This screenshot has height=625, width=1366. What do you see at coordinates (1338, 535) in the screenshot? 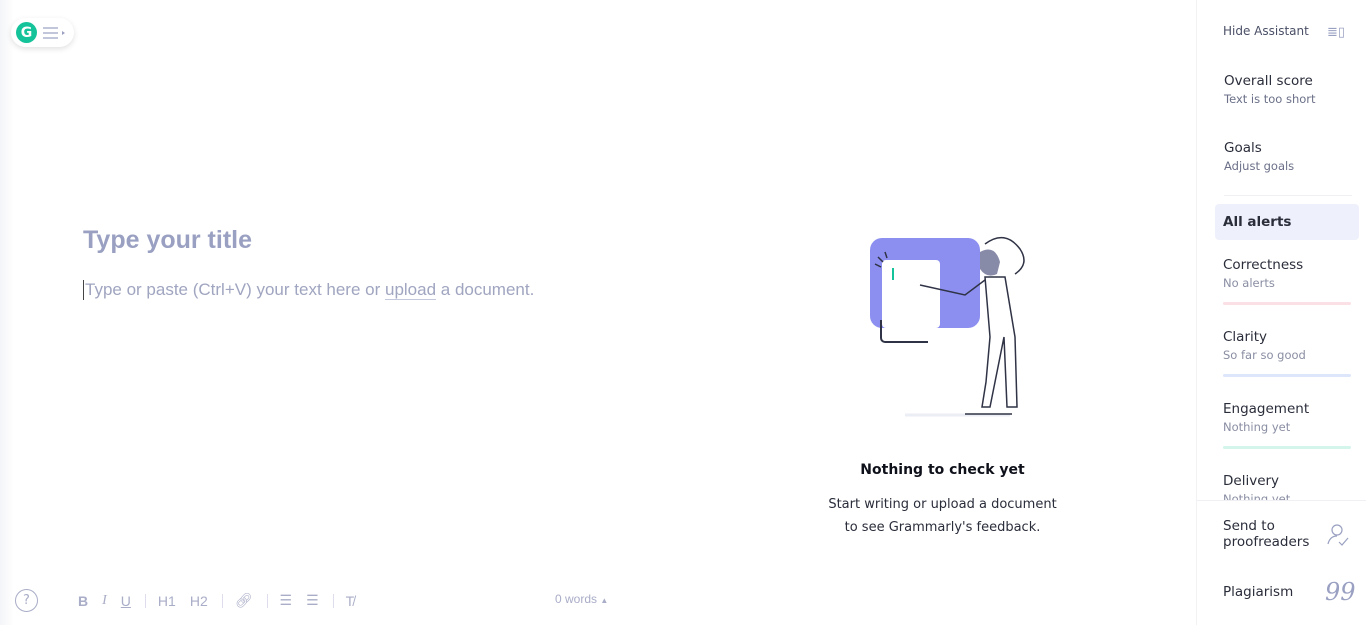
I see `proofreader-icon` at bounding box center [1338, 535].